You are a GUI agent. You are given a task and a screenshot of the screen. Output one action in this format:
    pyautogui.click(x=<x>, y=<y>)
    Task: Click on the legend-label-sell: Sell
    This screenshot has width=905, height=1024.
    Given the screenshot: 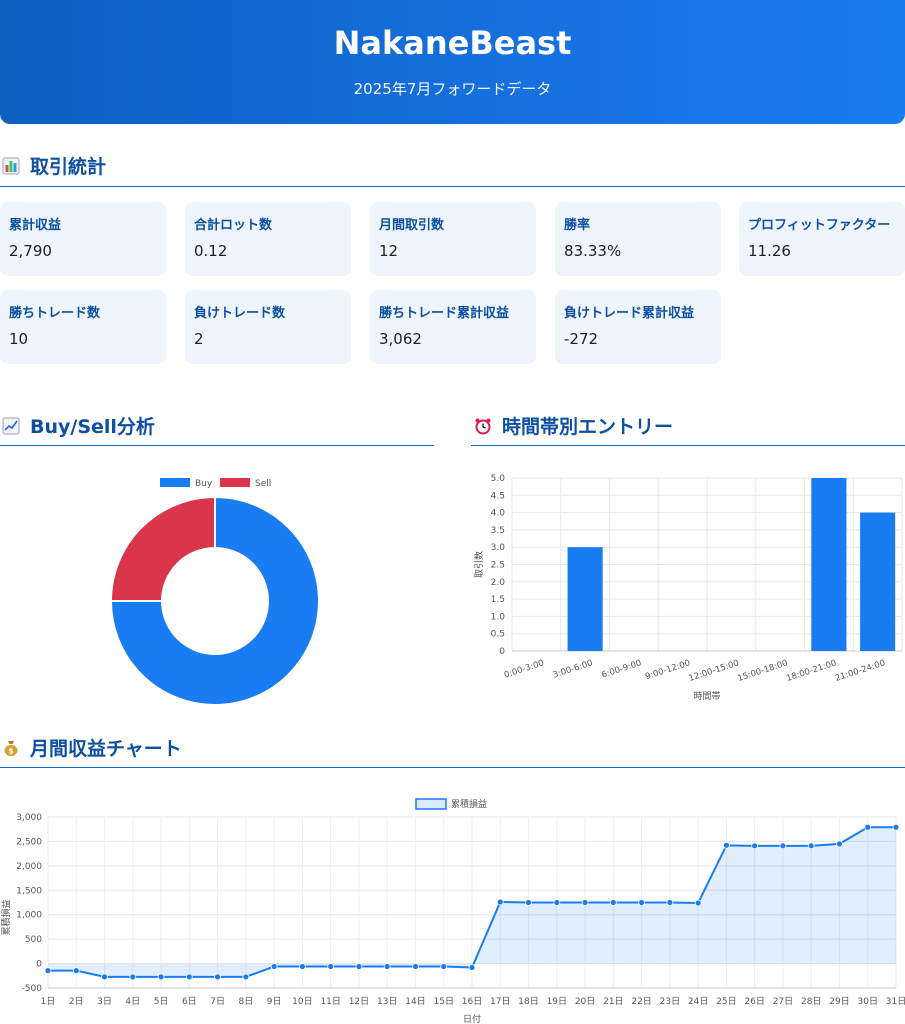 What is the action you would take?
    pyautogui.click(x=263, y=484)
    